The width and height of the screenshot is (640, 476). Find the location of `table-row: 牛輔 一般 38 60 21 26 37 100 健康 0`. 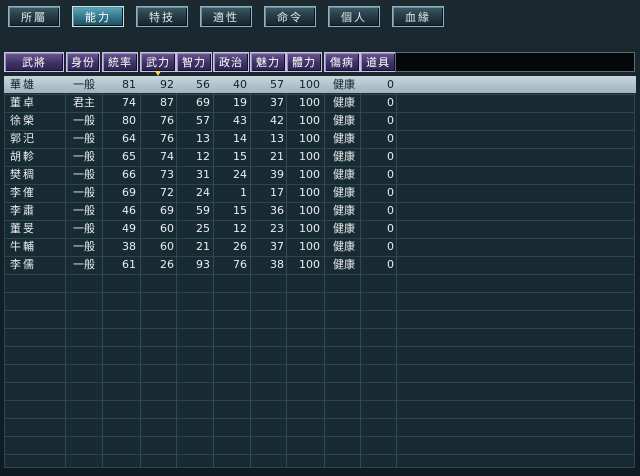

table-row: 牛輔 一般 38 60 21 26 37 100 健康 0 is located at coordinates (320, 246).